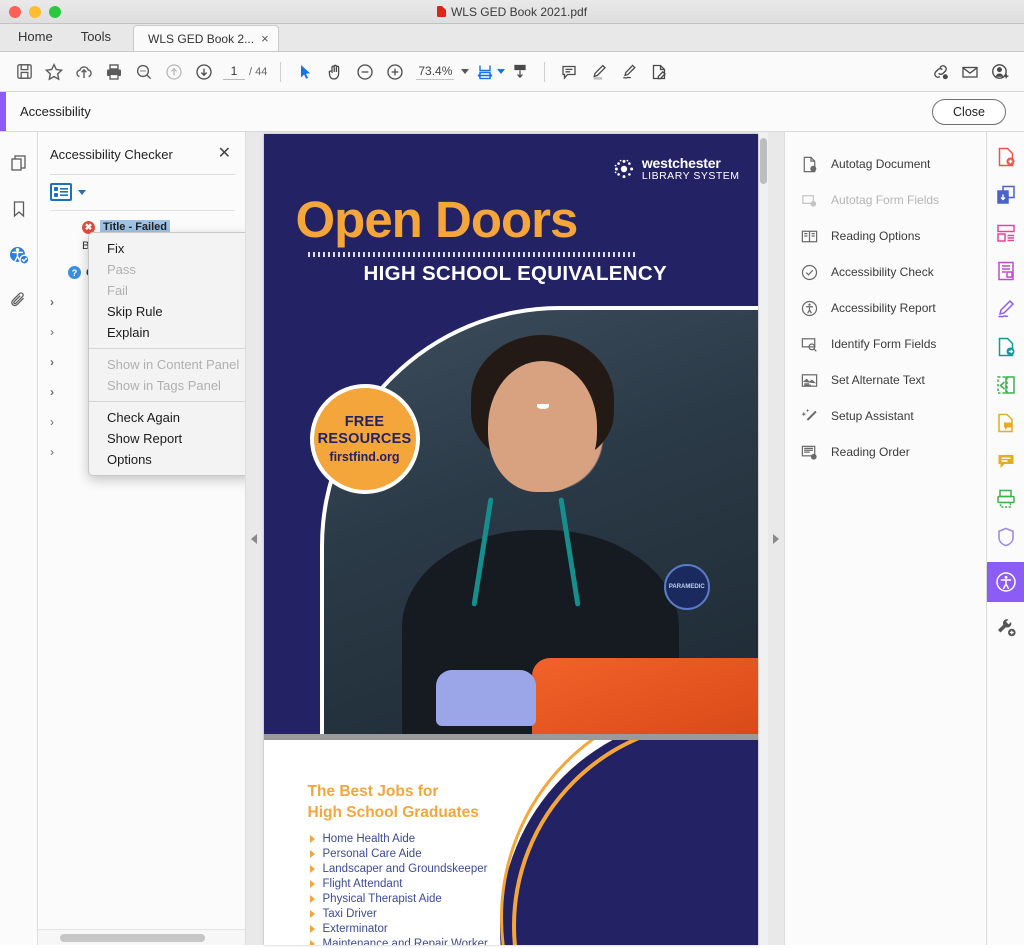  Describe the element at coordinates (167, 332) in the screenshot. I see `menu-item-explain: Explain` at that location.